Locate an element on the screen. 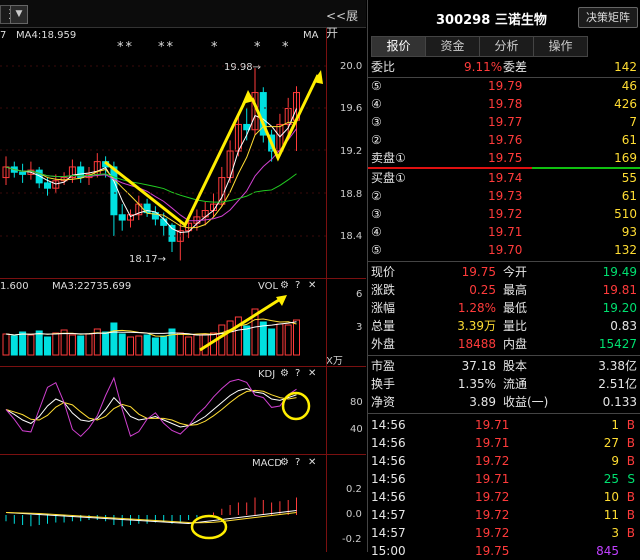 The height and width of the screenshot is (560, 640). ask-row: 卖盘① 19.75 169 is located at coordinates (504, 158).